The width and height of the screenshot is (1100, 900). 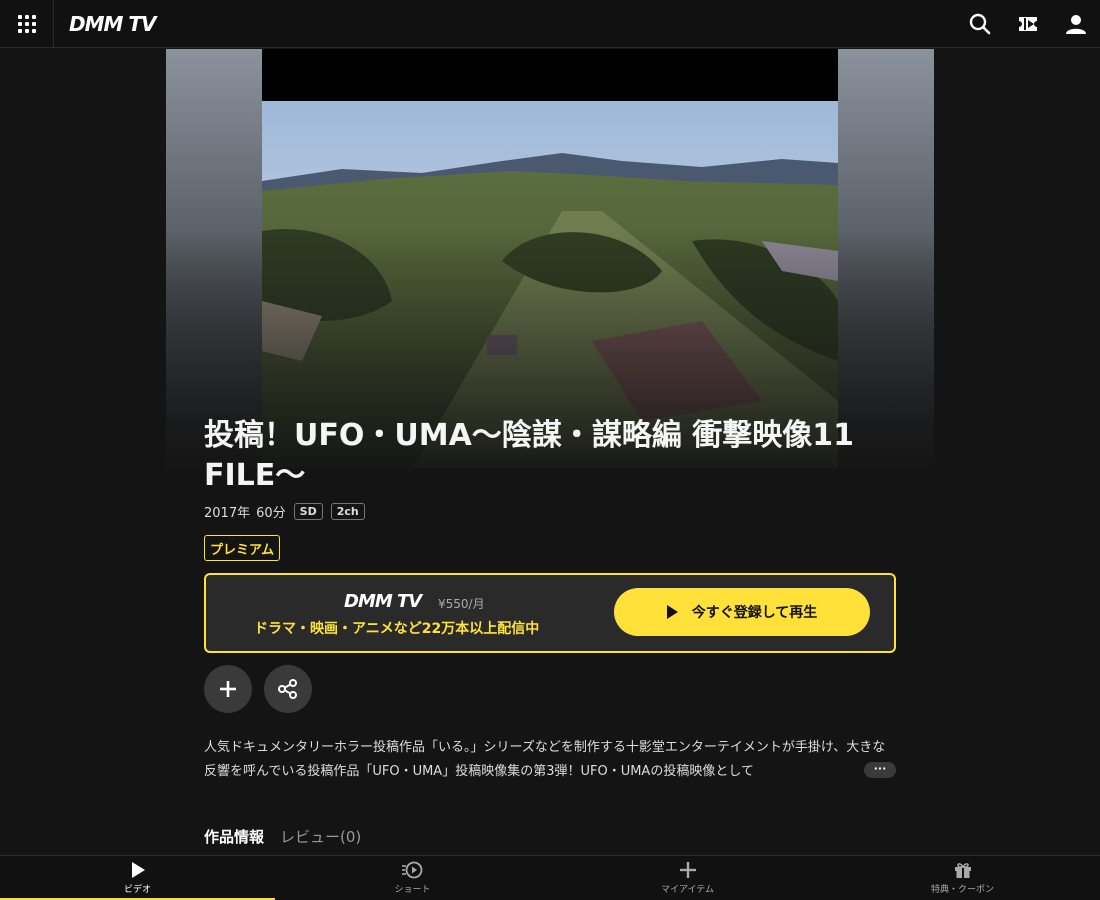 I want to click on share-icon, so click(x=287, y=689).